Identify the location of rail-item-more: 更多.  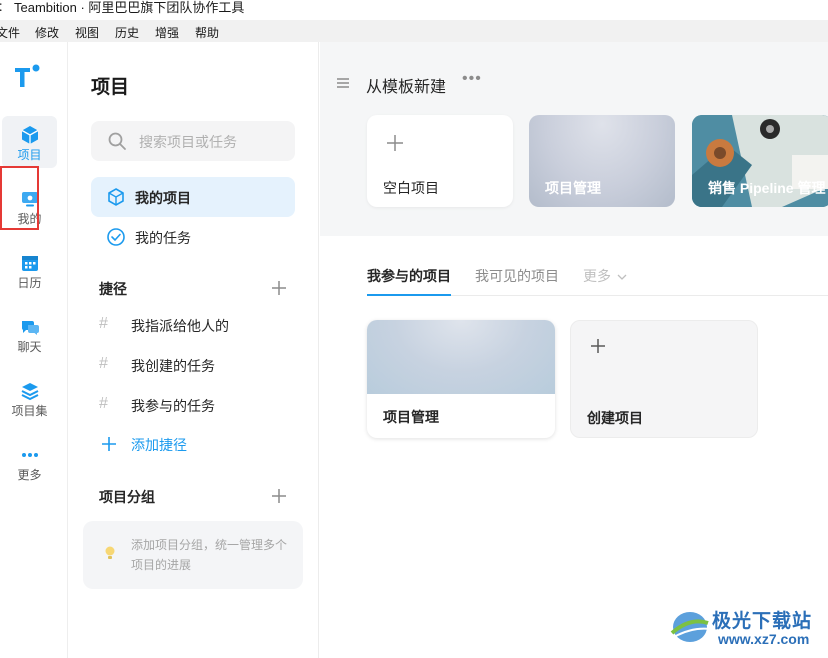
(29, 462).